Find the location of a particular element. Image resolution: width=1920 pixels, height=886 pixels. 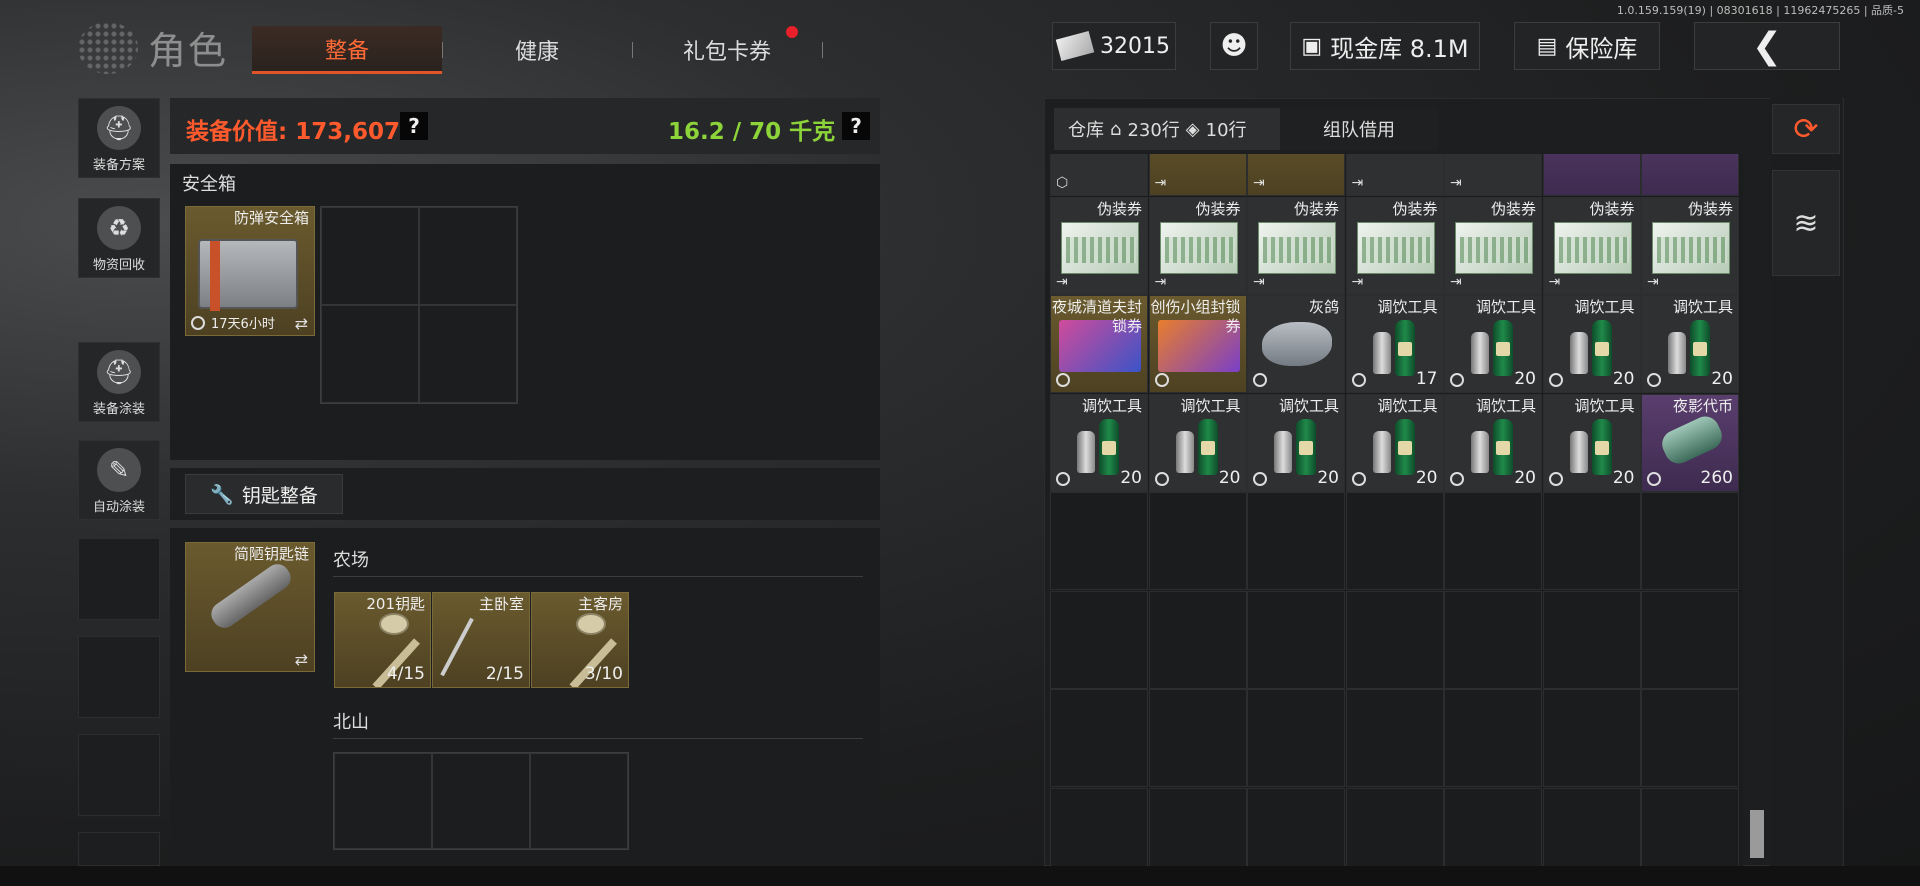

tab-warehouse: 仓库 ⌂ 230行 ◈ 10行 is located at coordinates (1167, 129).